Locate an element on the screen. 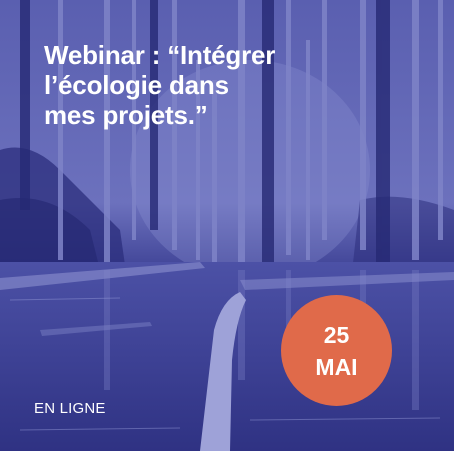  date-day: 25 is located at coordinates (336, 334).